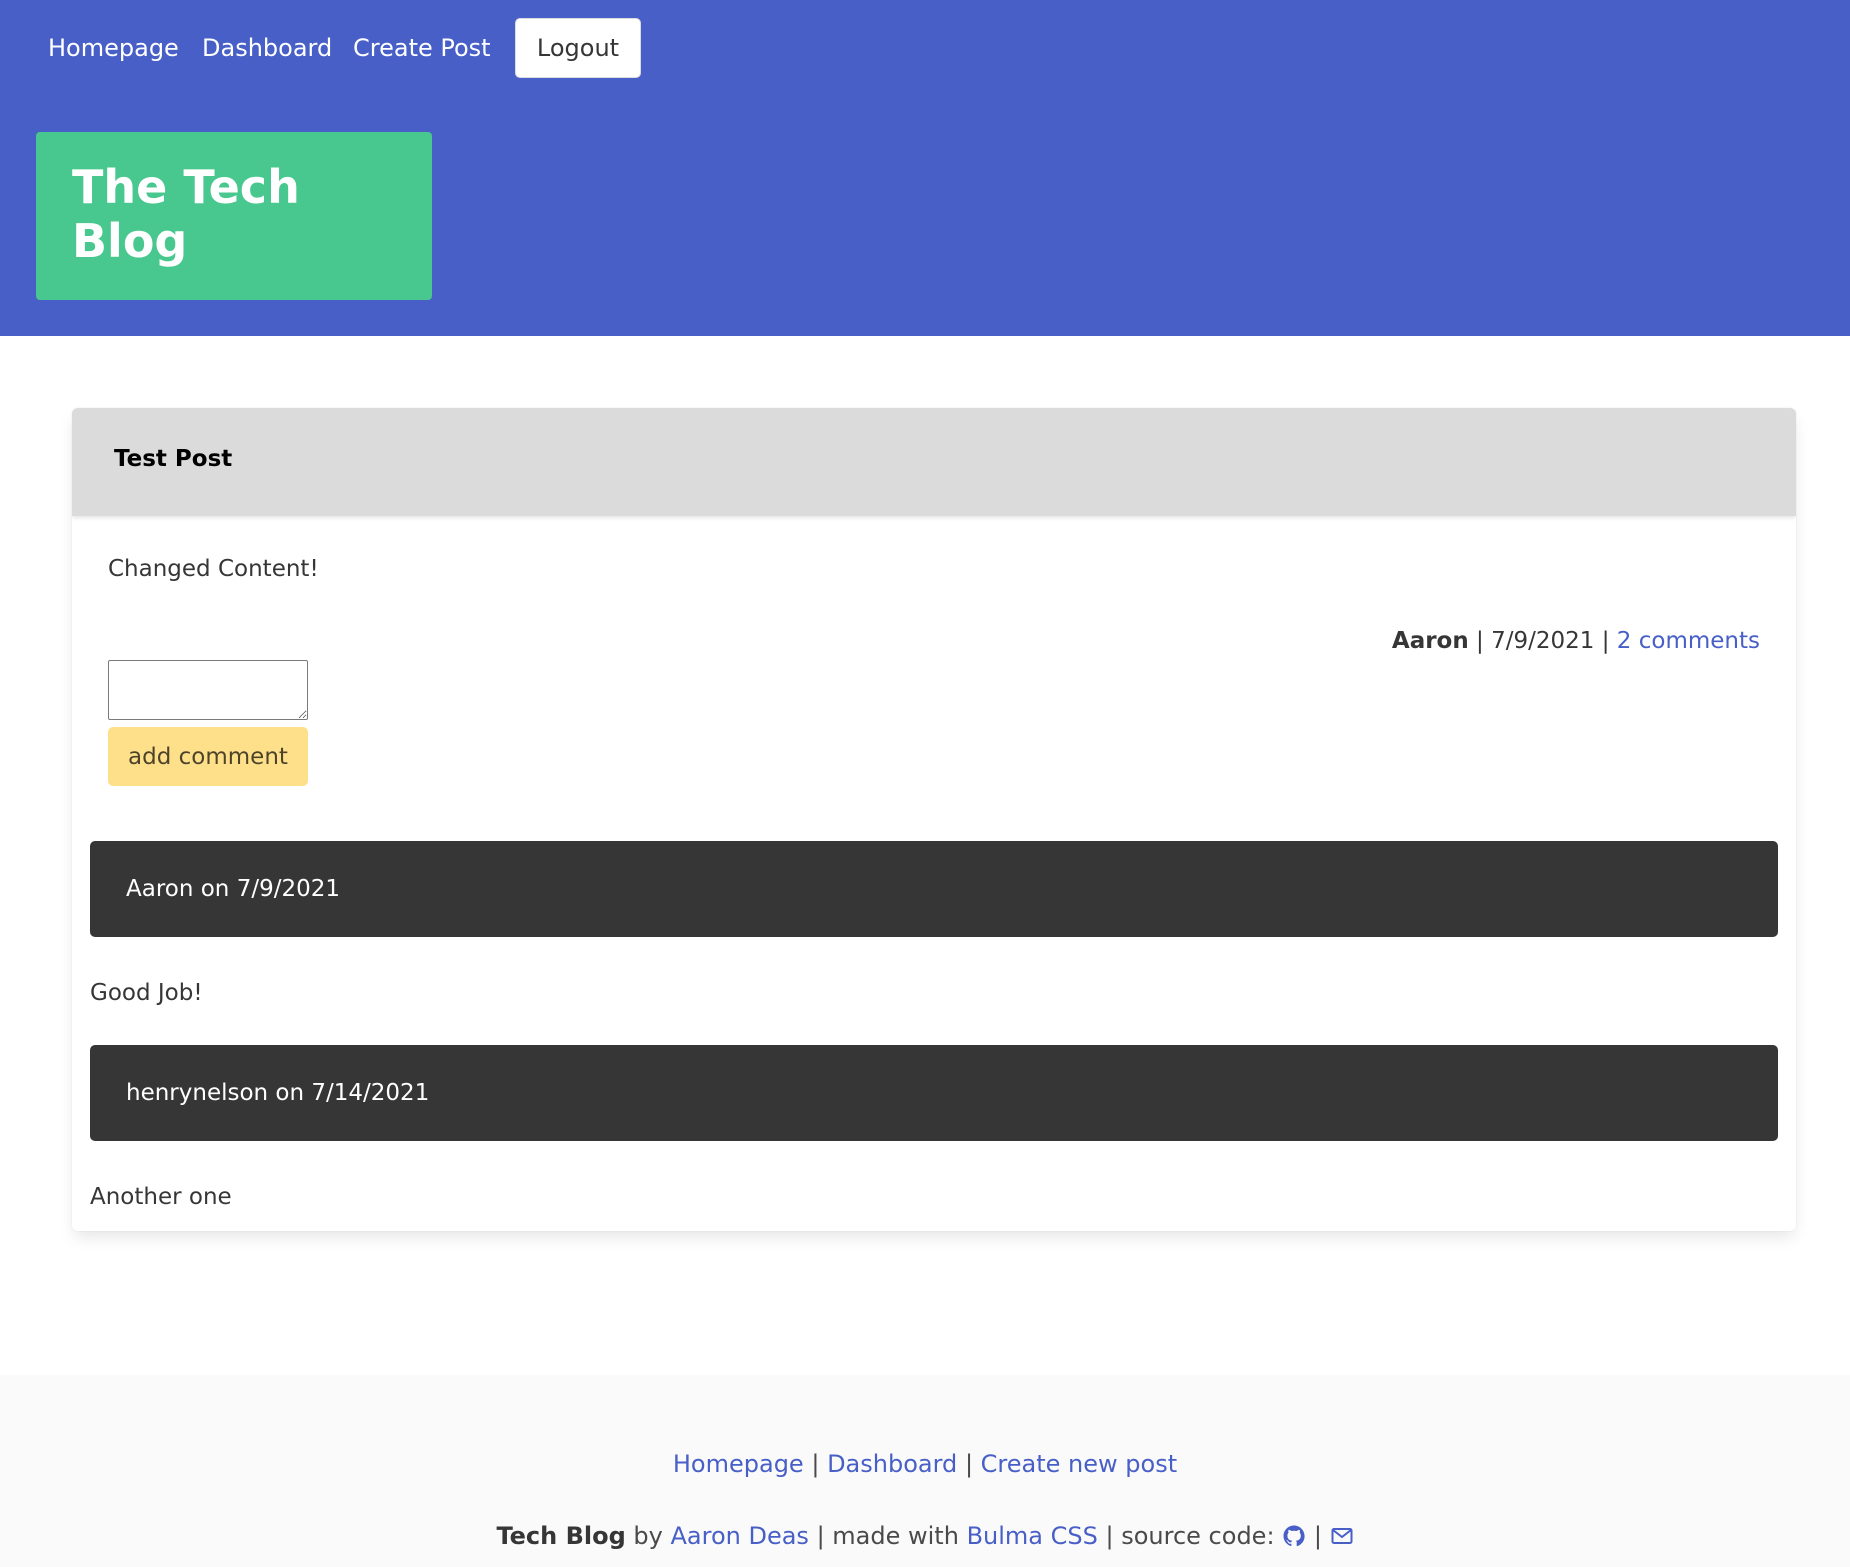 The width and height of the screenshot is (1850, 1567). Describe the element at coordinates (1190, 1536) in the screenshot. I see `footer-source-code-text: | source code:` at that location.